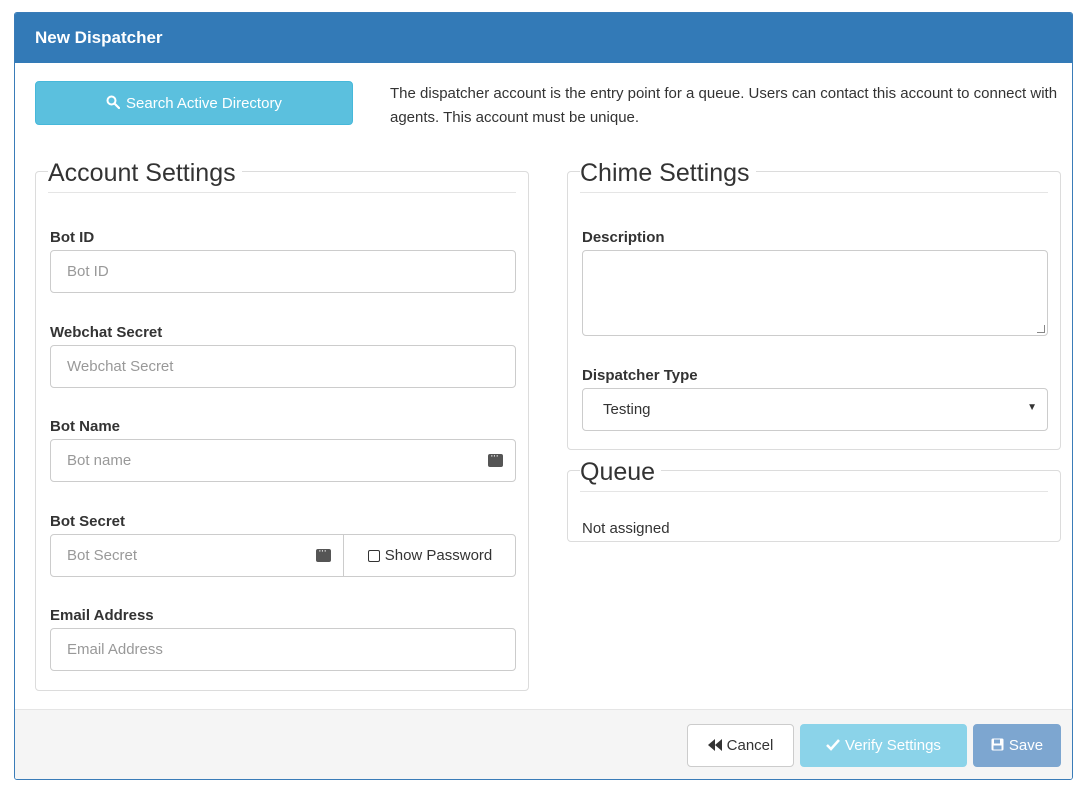 Image resolution: width=1085 pixels, height=786 pixels. I want to click on cancel-button: Cancel, so click(740, 745).